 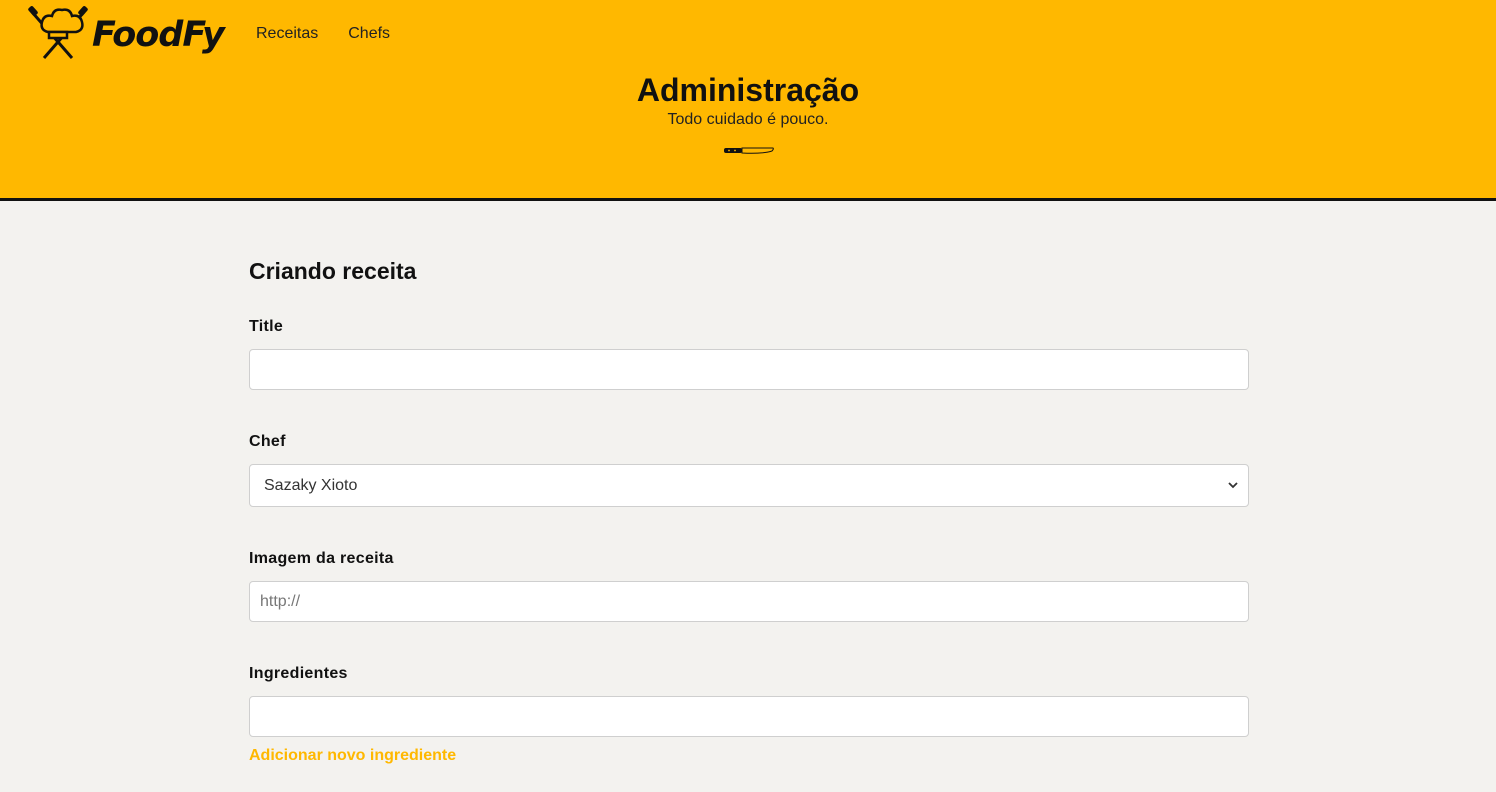 I want to click on chef-select: Sazaky Xioto, so click(x=749, y=485).